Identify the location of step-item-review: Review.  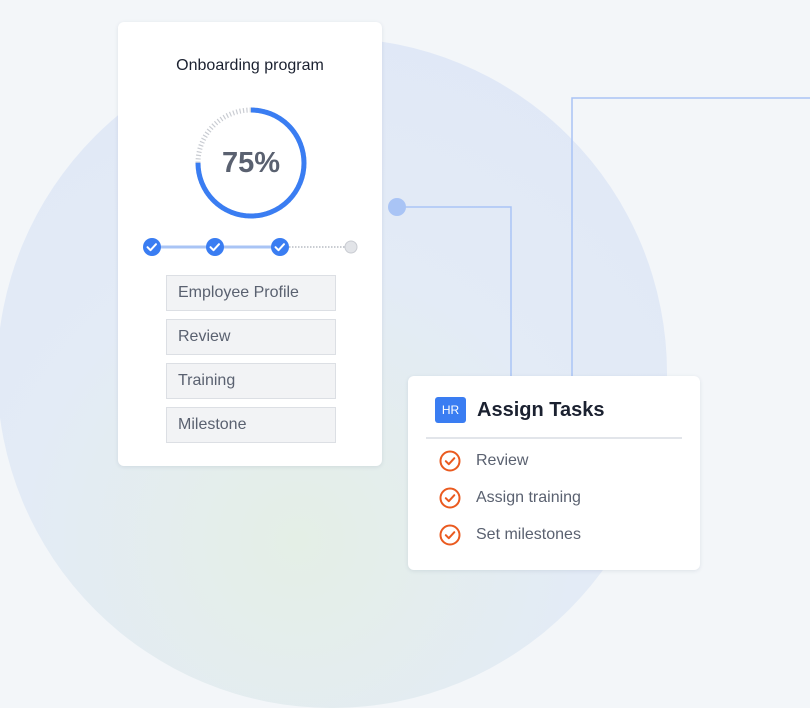
(251, 337).